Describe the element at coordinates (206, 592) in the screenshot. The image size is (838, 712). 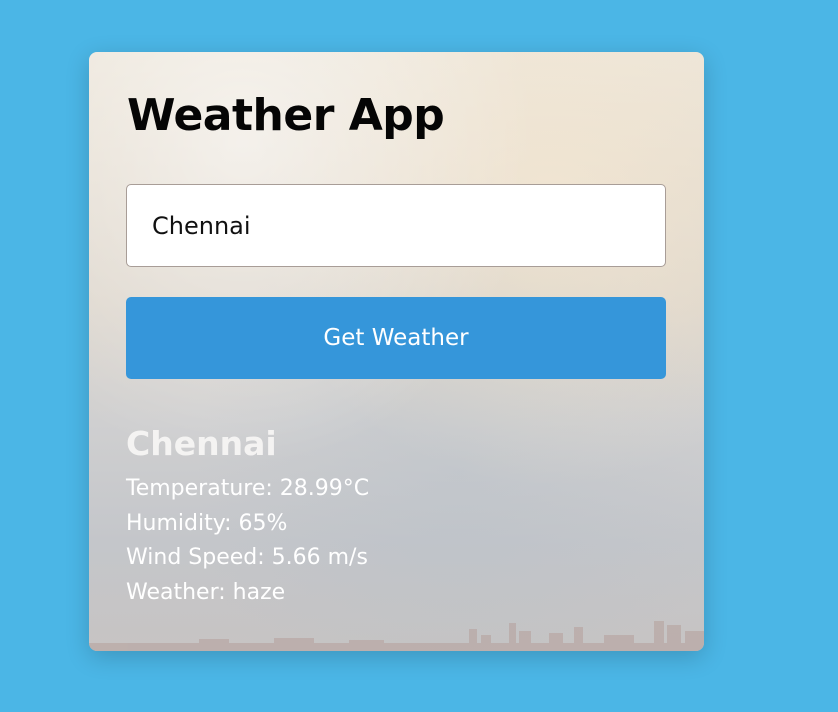
I see `weather-condition-text: Weather: haze` at that location.